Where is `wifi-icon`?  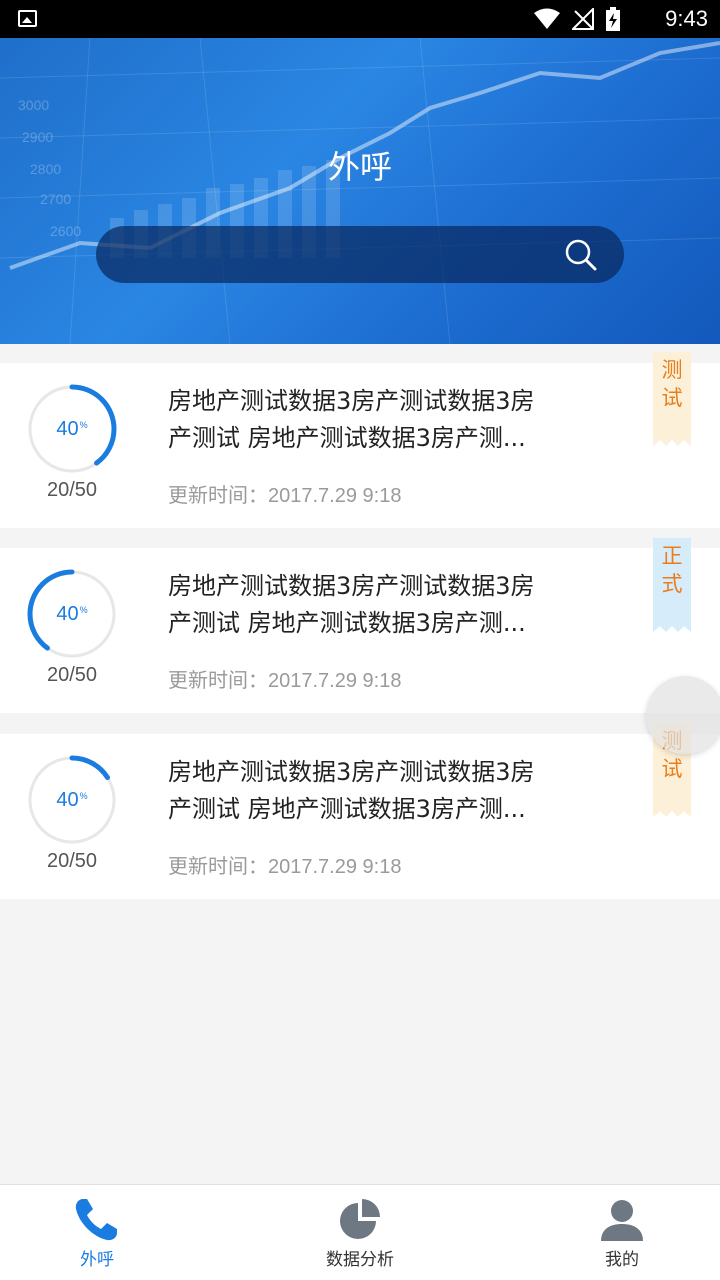
wifi-icon is located at coordinates (547, 18).